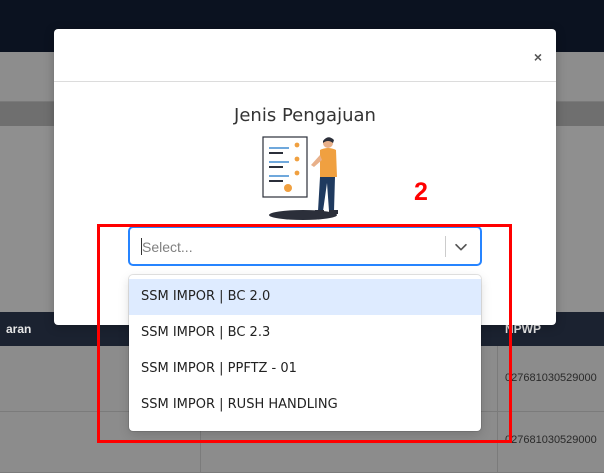 The width and height of the screenshot is (604, 473). What do you see at coordinates (538, 57) in the screenshot?
I see `close-icon: ×` at bounding box center [538, 57].